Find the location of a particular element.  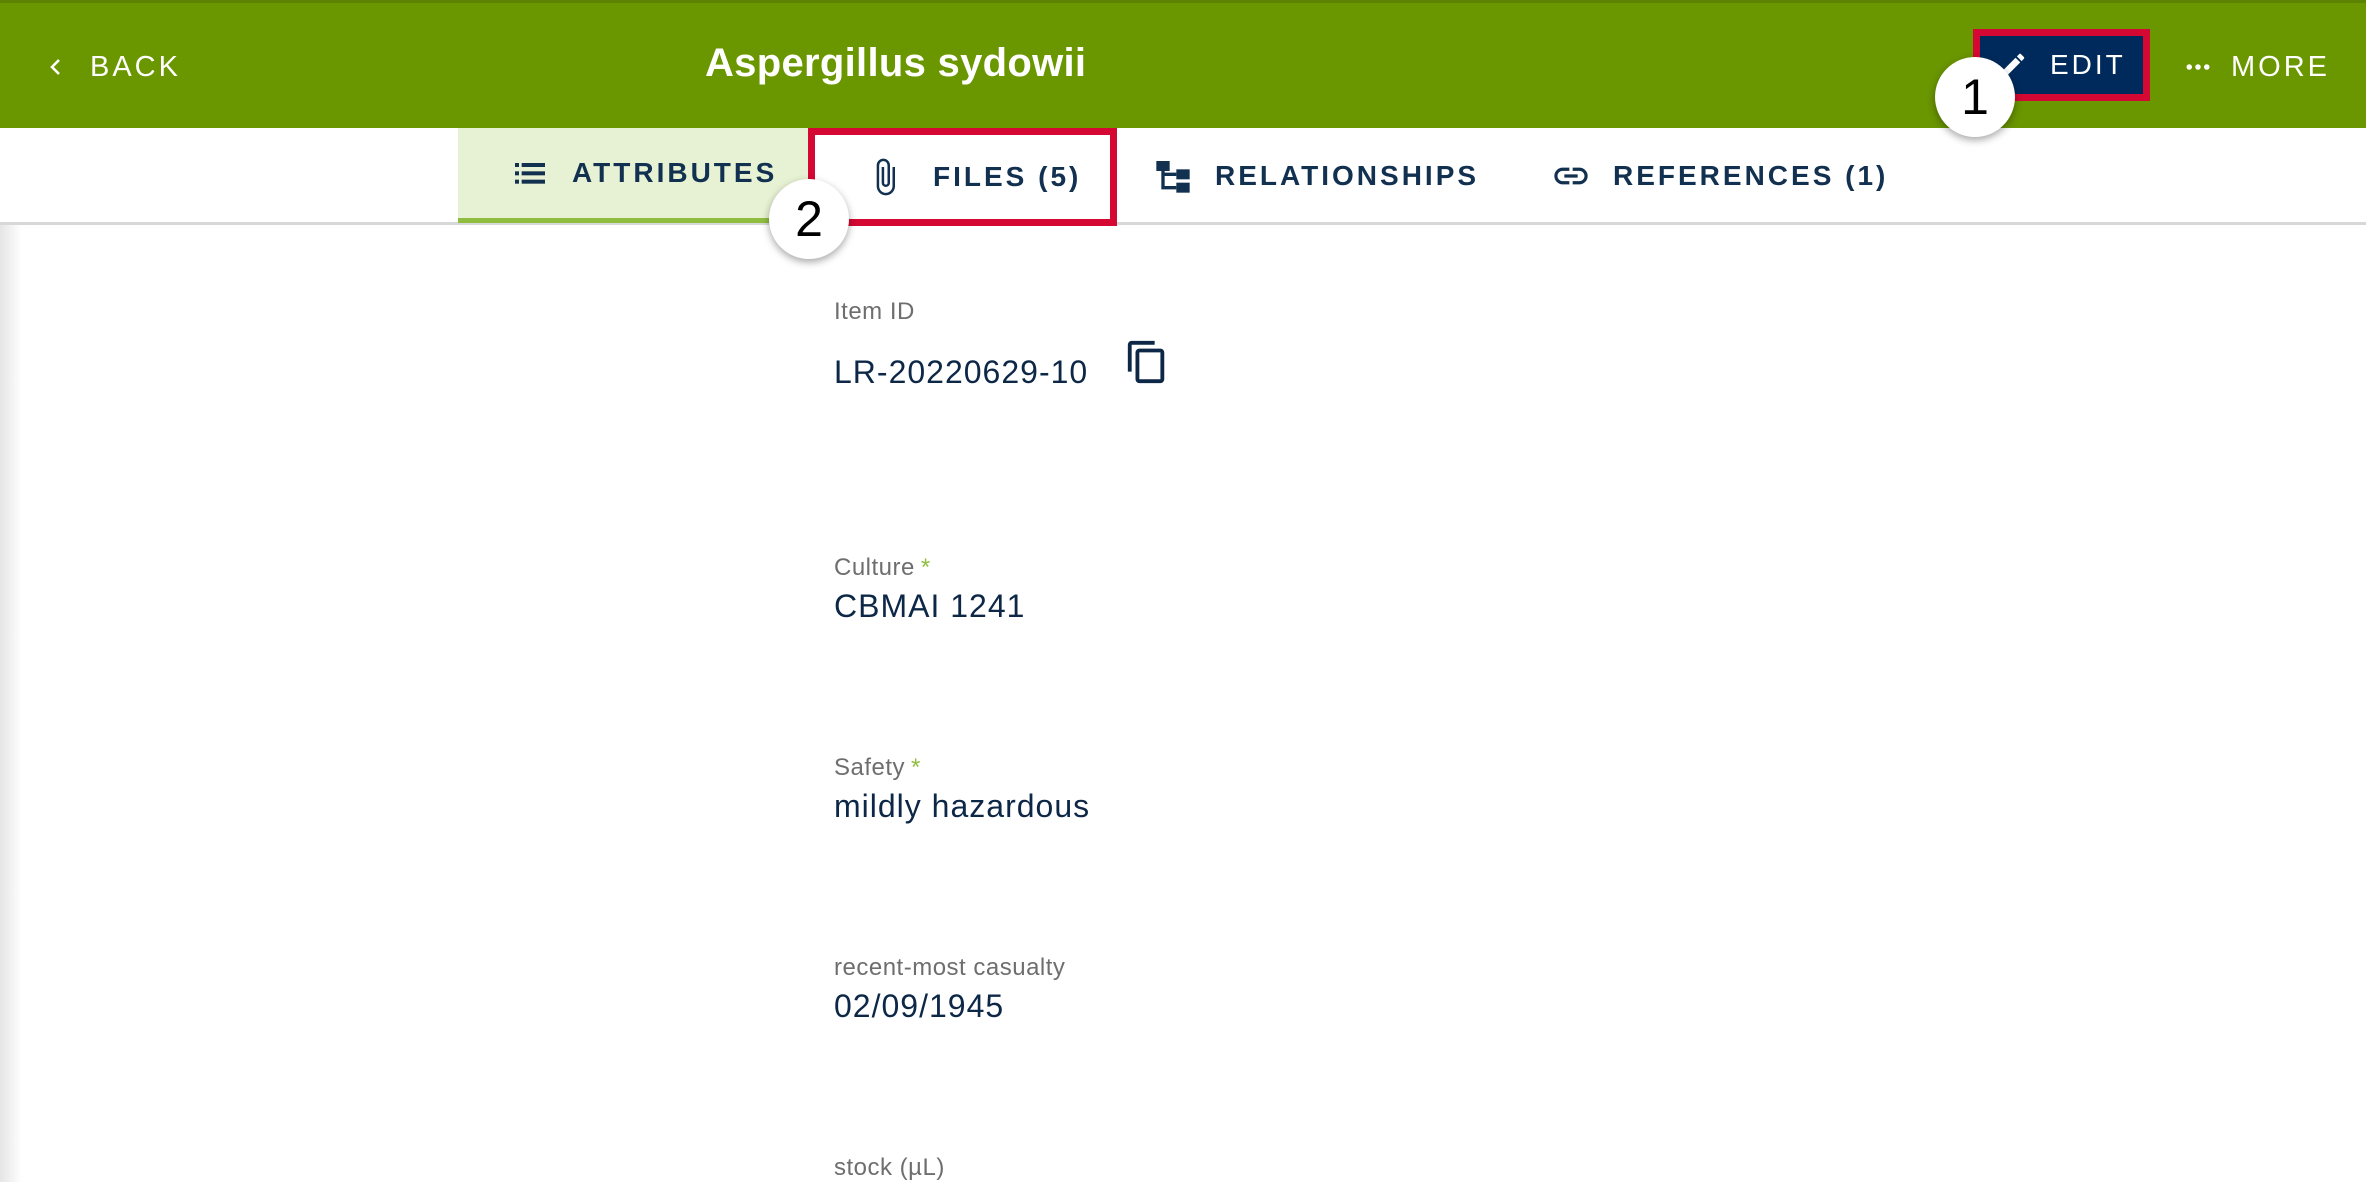

page-title: Aspergillus sydowii is located at coordinates (896, 63).